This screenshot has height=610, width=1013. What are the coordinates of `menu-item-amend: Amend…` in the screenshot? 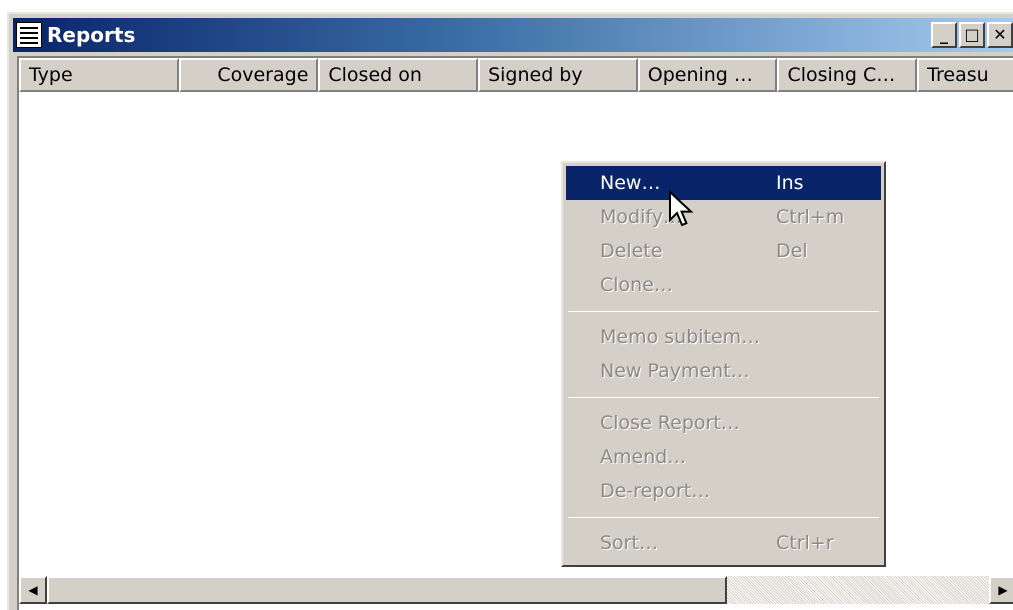 It's located at (723, 457).